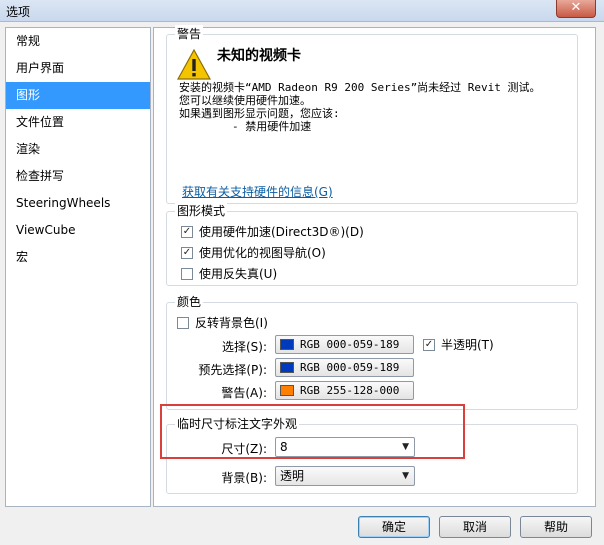 This screenshot has height=545, width=604. I want to click on invert-bg-label: 反转背景色(I), so click(231, 323).